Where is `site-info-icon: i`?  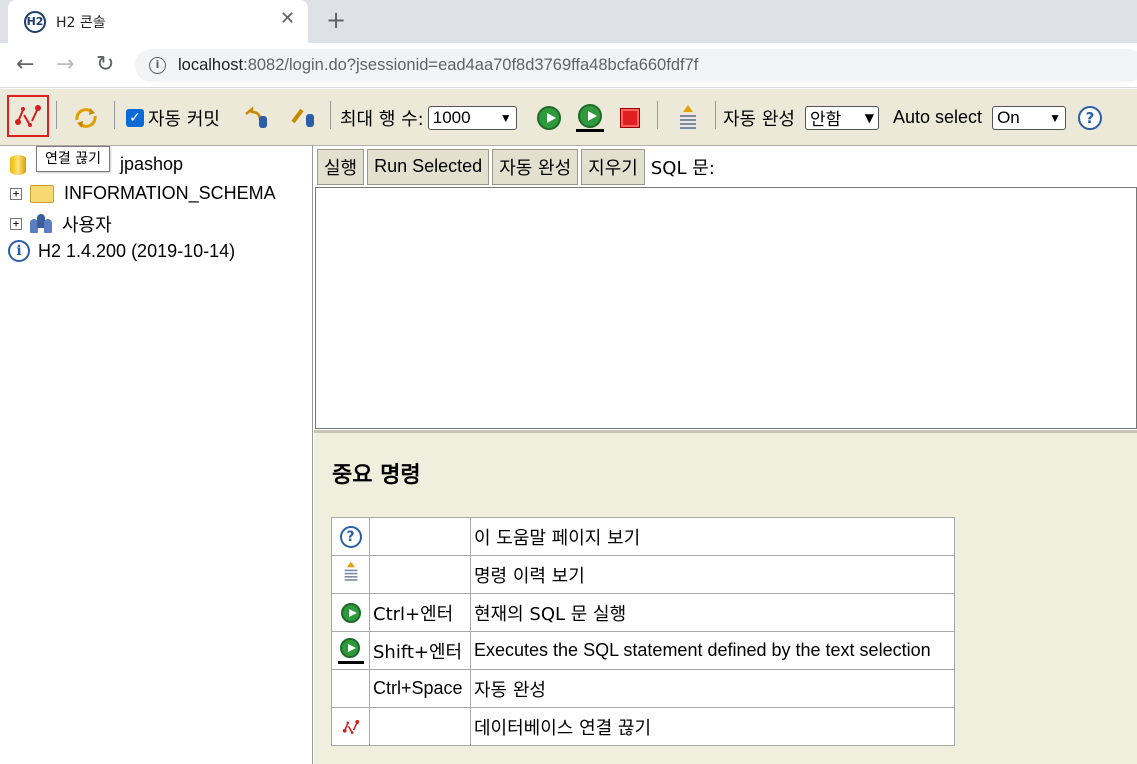 site-info-icon: i is located at coordinates (157, 65).